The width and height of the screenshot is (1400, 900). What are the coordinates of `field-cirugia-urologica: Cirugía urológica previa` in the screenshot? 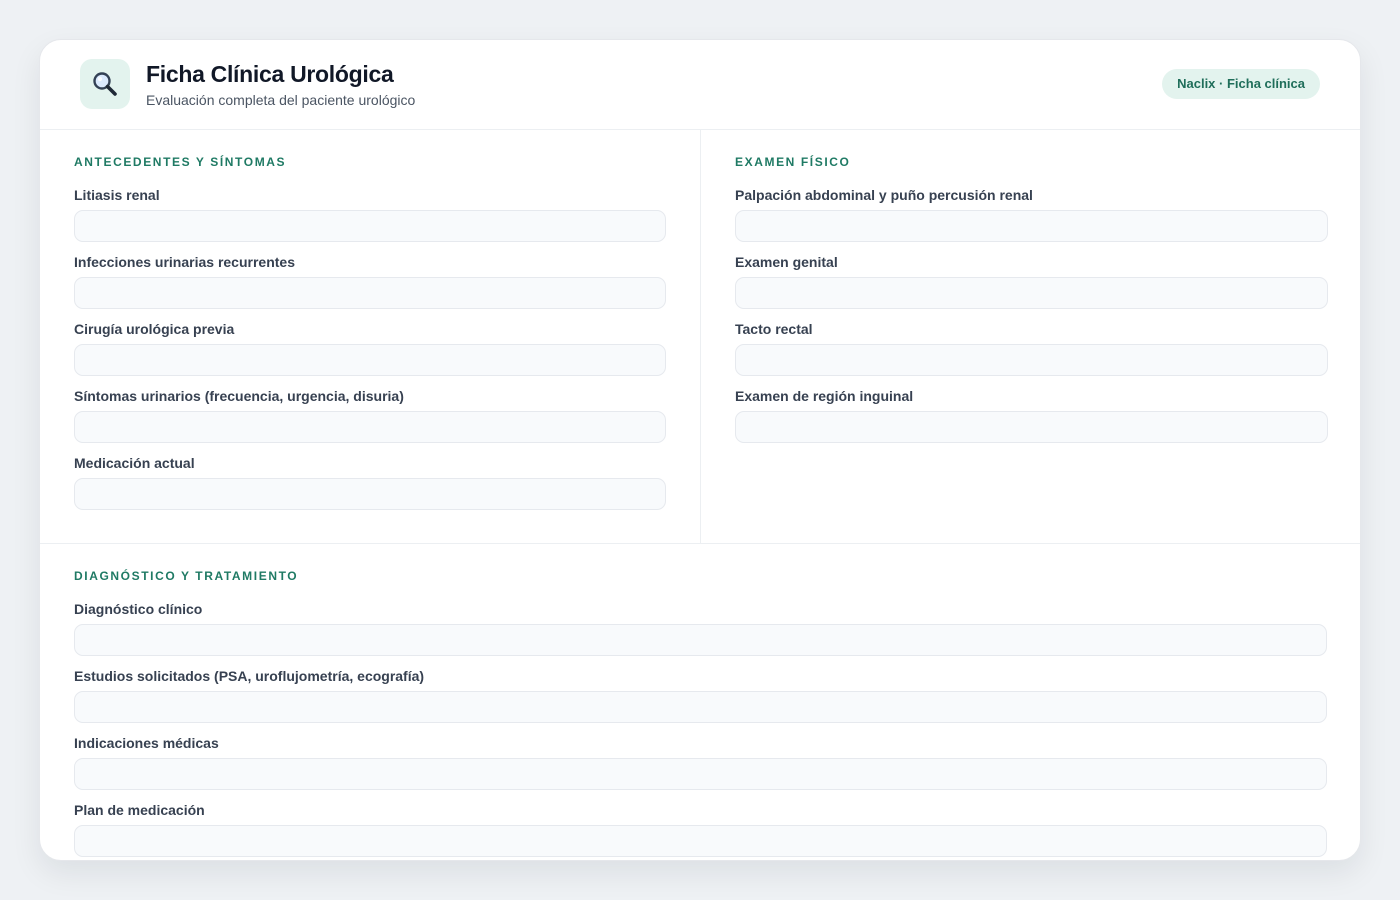 It's located at (370, 354).